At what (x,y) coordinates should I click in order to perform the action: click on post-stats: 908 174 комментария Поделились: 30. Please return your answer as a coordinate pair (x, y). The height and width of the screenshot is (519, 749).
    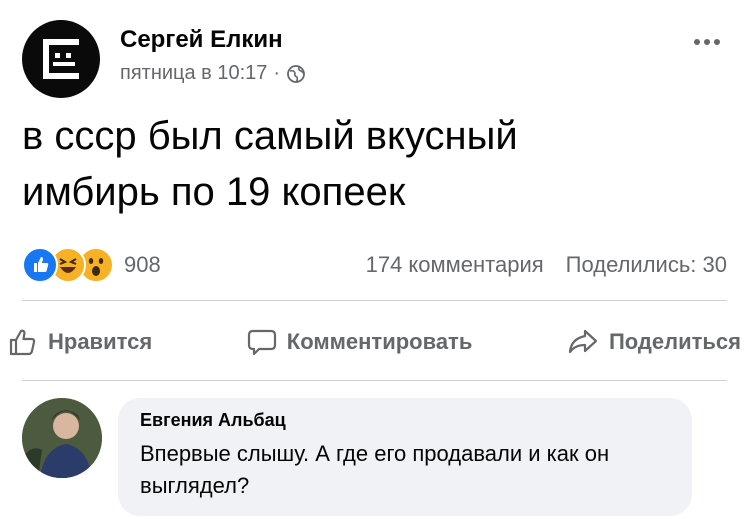
    Looking at the image, I should click on (374, 264).